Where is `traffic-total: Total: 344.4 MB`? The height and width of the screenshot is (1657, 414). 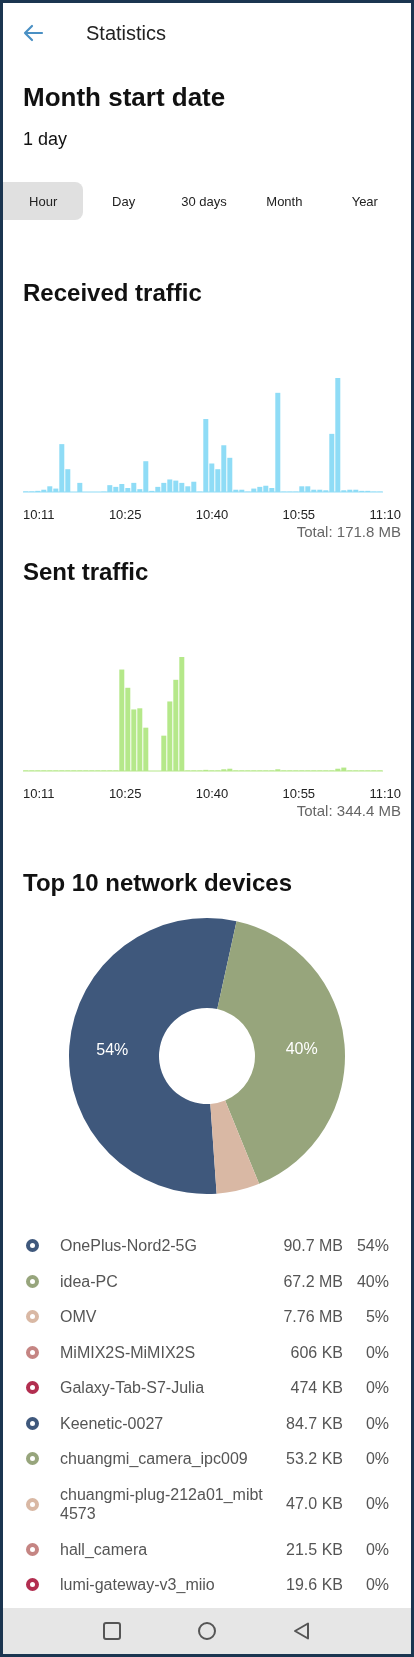
traffic-total: Total: 344.4 MB is located at coordinates (348, 811).